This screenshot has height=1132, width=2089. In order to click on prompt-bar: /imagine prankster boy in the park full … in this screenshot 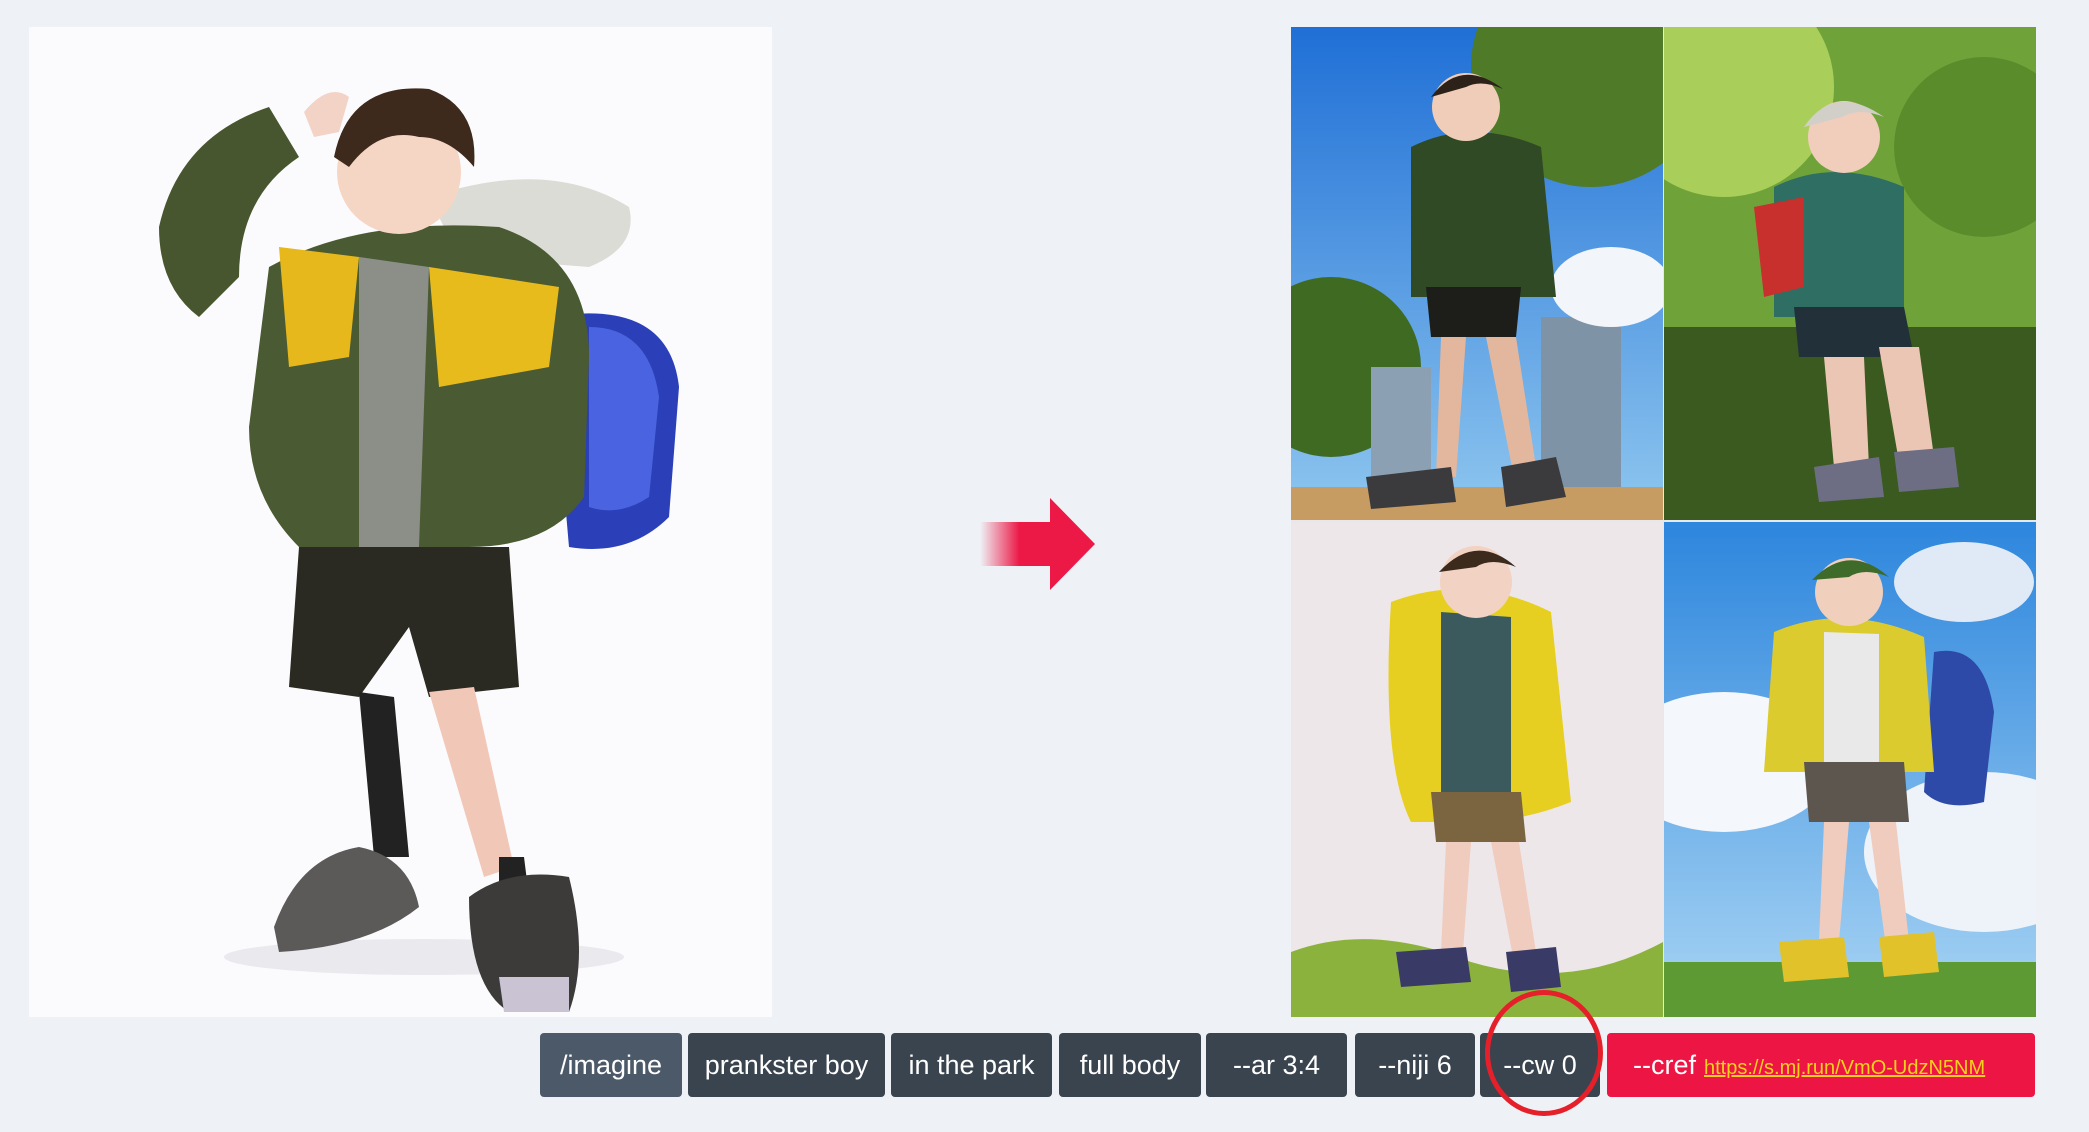, I will do `click(1044, 1065)`.